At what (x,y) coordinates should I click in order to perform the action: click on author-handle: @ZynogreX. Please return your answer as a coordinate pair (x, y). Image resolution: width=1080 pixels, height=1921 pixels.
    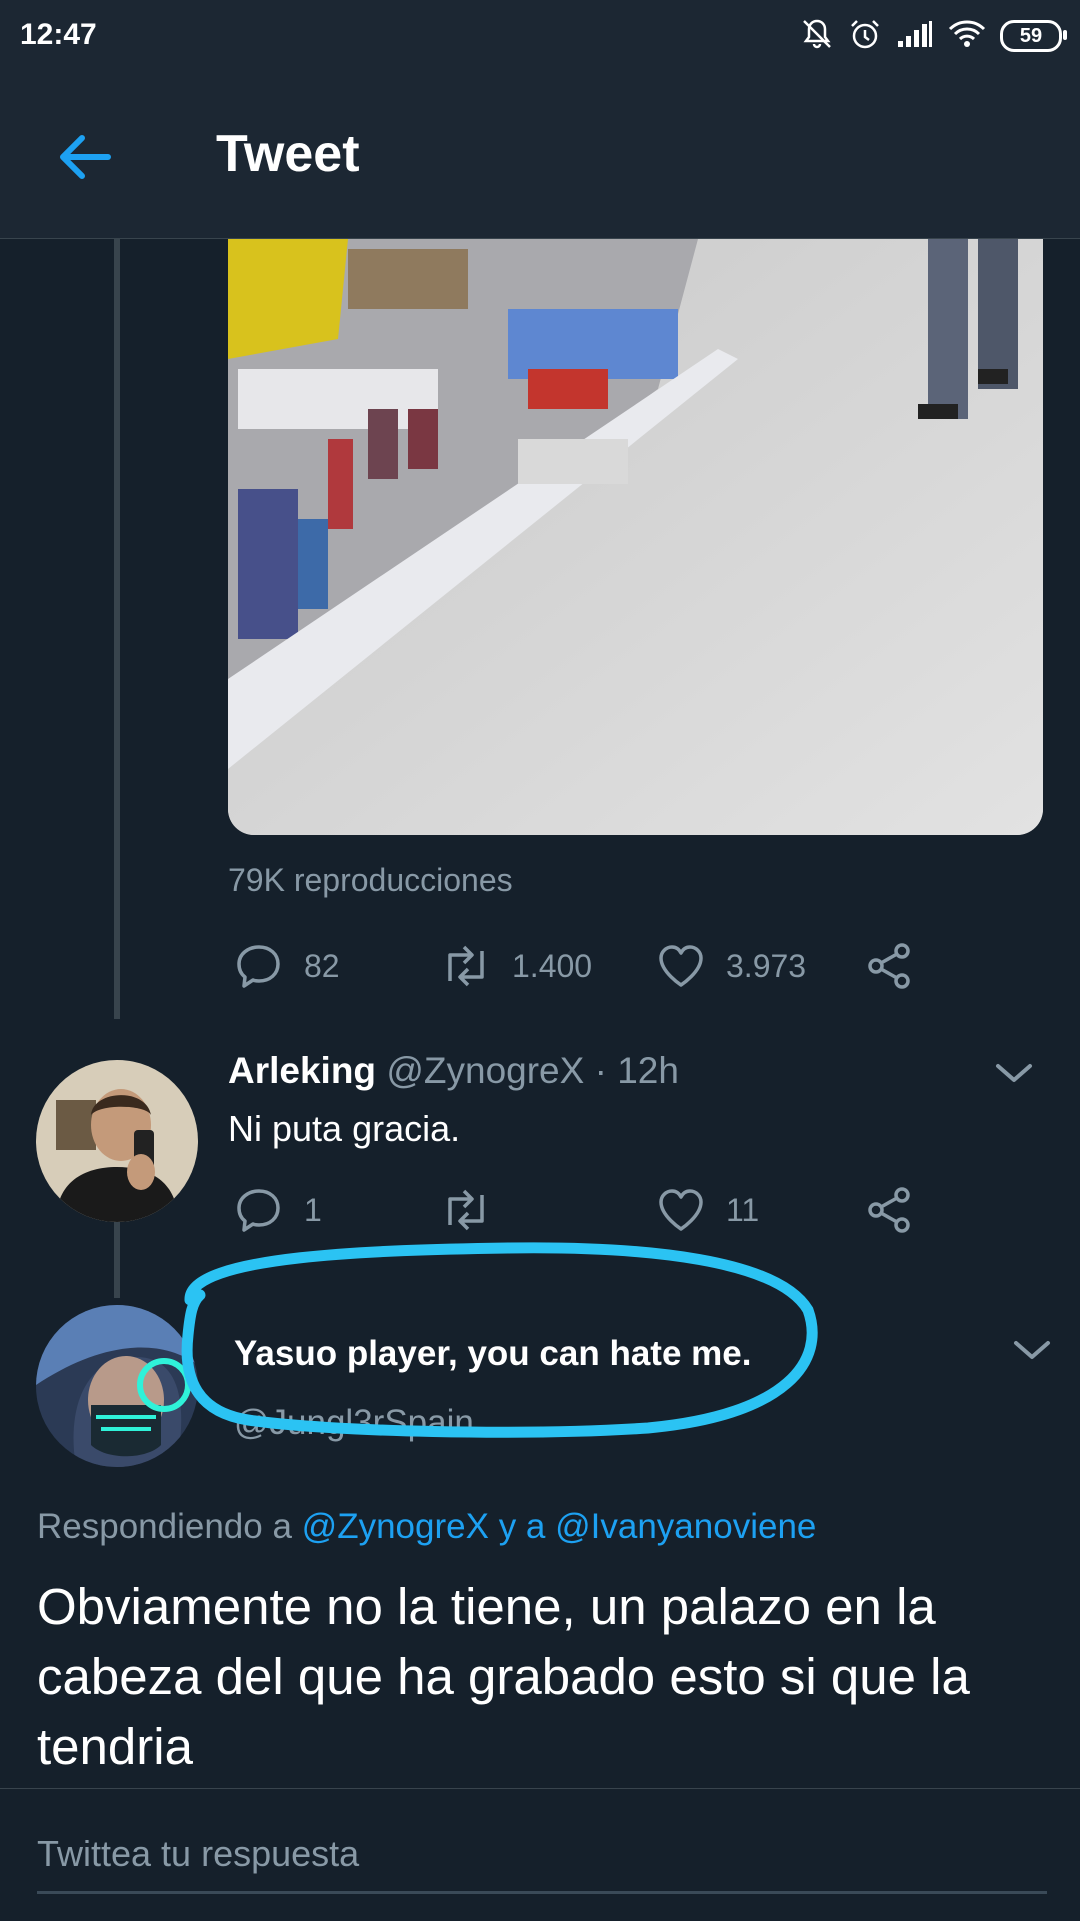
    Looking at the image, I should click on (485, 1070).